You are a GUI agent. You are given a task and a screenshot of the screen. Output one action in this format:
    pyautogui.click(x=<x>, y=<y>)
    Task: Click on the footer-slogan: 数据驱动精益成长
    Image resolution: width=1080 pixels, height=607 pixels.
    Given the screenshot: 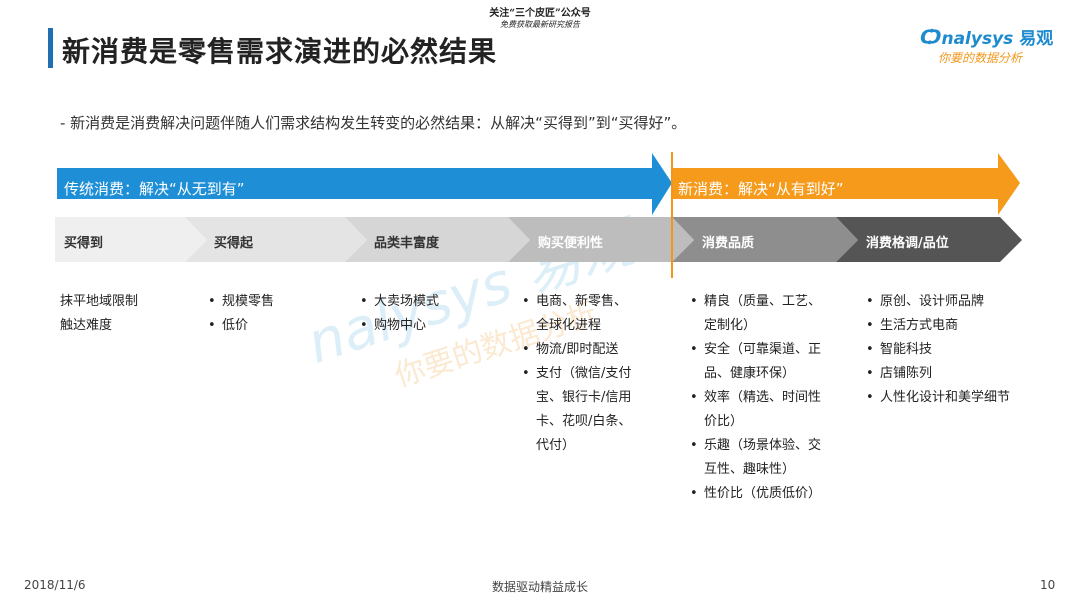 What is the action you would take?
    pyautogui.click(x=539, y=587)
    